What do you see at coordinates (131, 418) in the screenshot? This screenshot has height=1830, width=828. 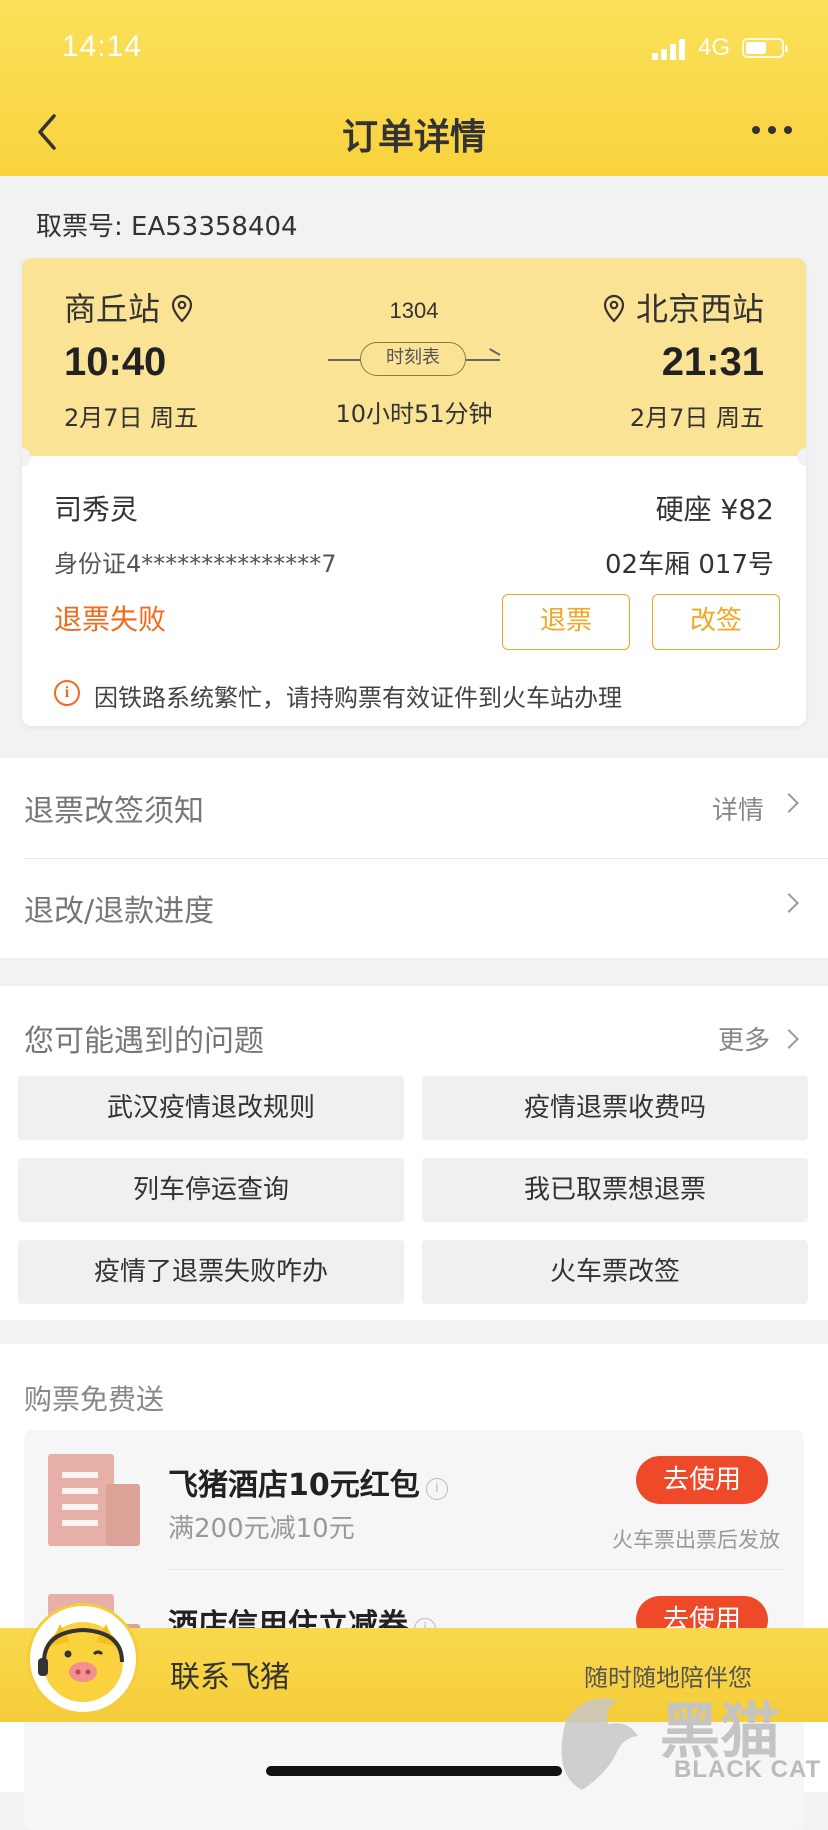 I see `departure-date: 2月7日 周五` at bounding box center [131, 418].